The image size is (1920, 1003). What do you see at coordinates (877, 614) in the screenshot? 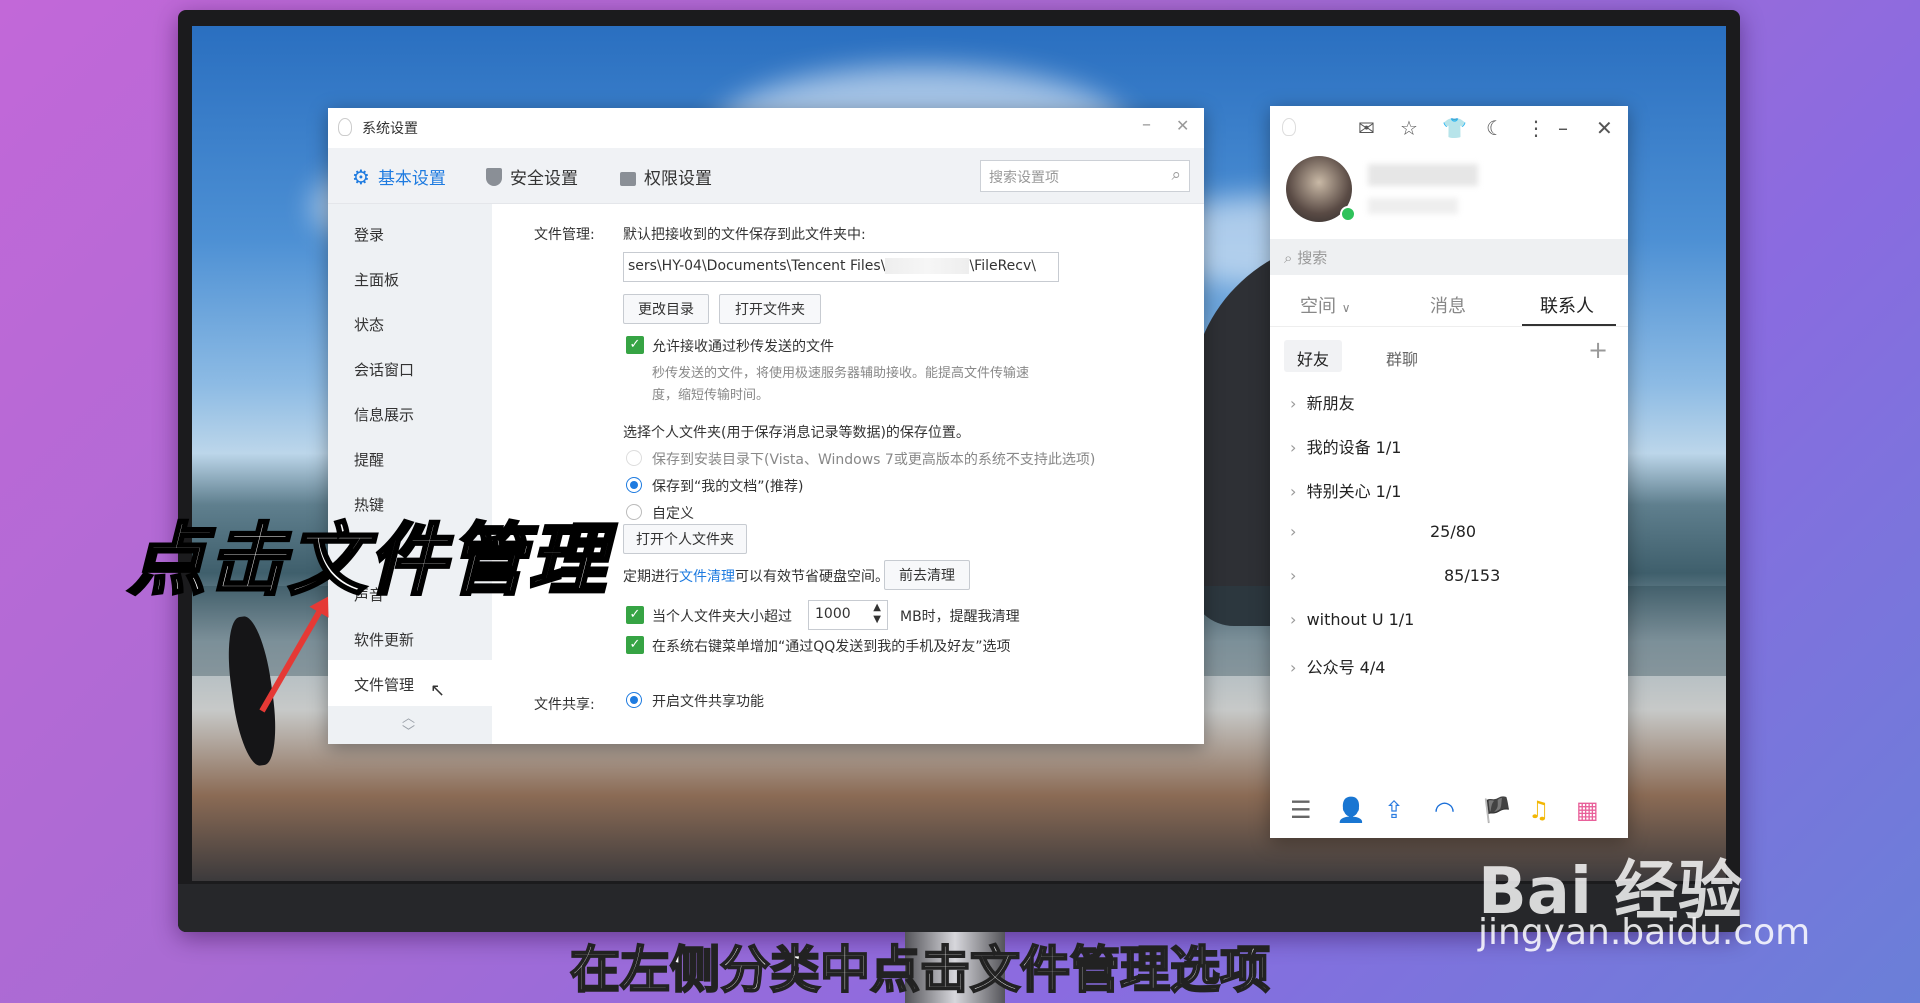
I see `stepper-arrows-icon: ▲ ▼` at bounding box center [877, 614].